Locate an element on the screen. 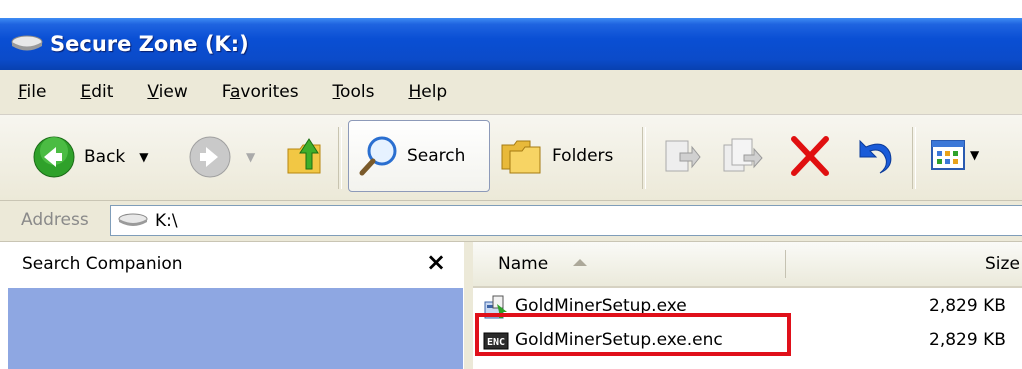  back-dropdown-icon: ▼ is located at coordinates (143, 157).